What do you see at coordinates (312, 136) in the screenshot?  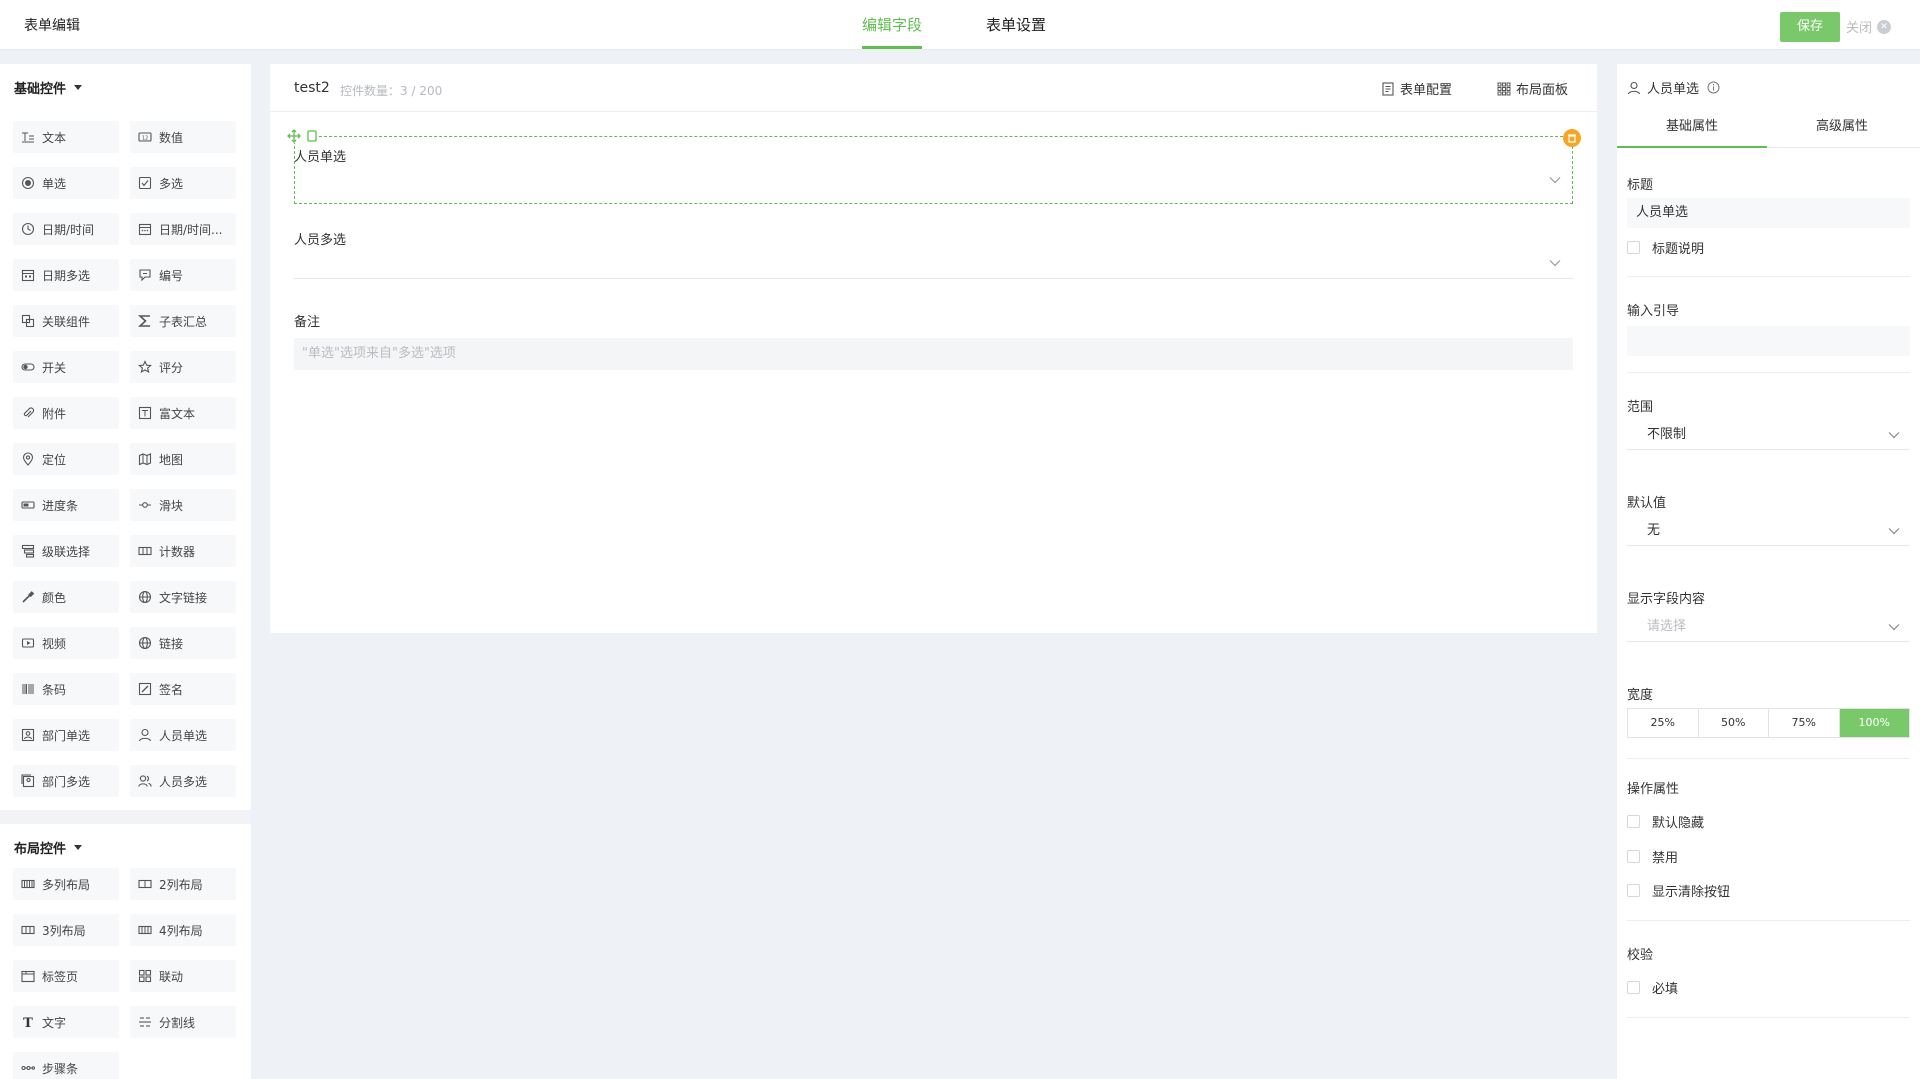 I see `copy-icon` at bounding box center [312, 136].